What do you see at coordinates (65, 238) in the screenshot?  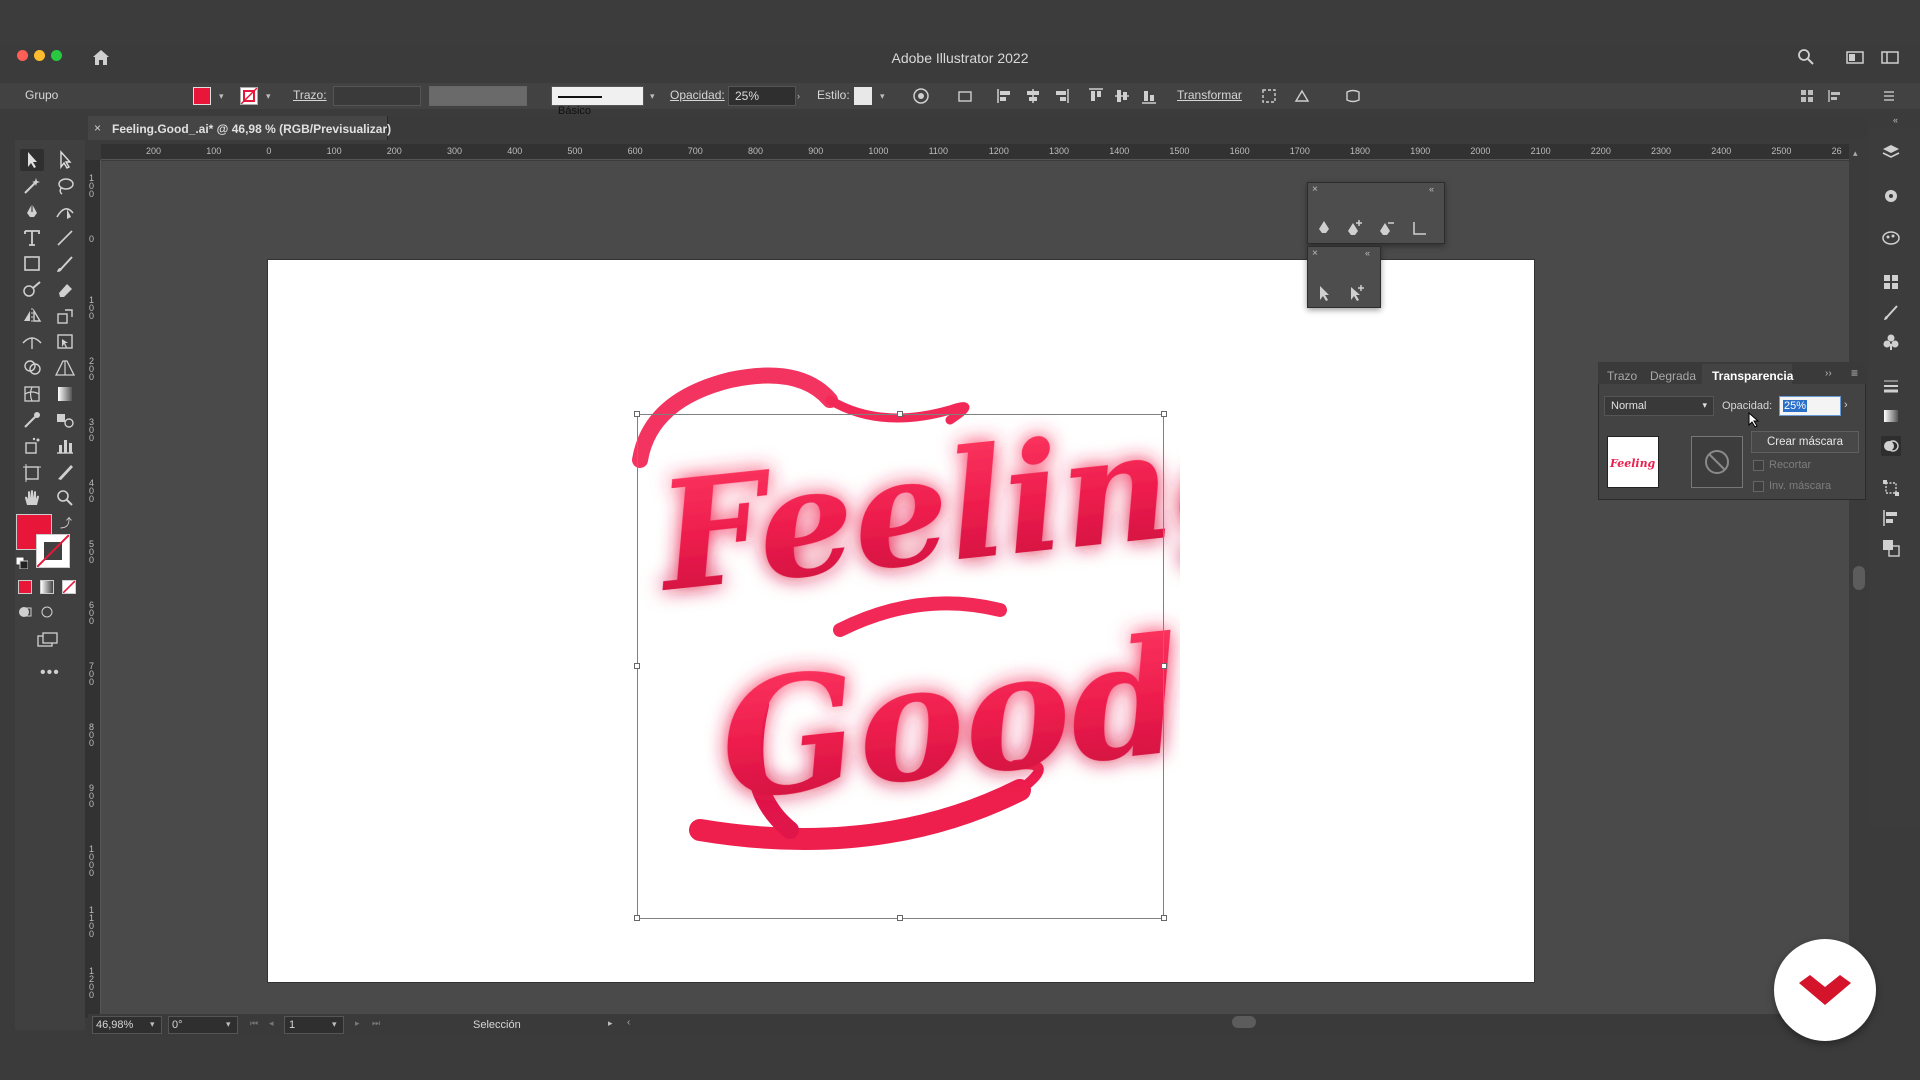 I see `line-segment-tool-icon` at bounding box center [65, 238].